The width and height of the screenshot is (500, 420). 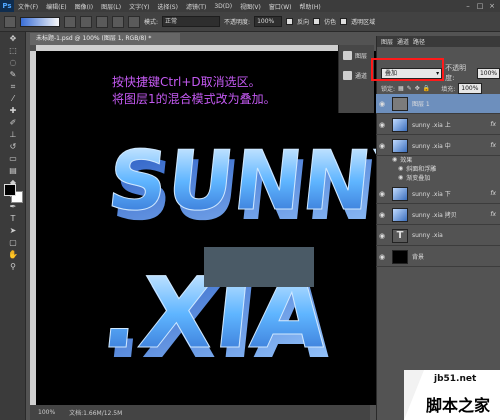 I want to click on layer-opacity-input: 100%, so click(x=488, y=73).